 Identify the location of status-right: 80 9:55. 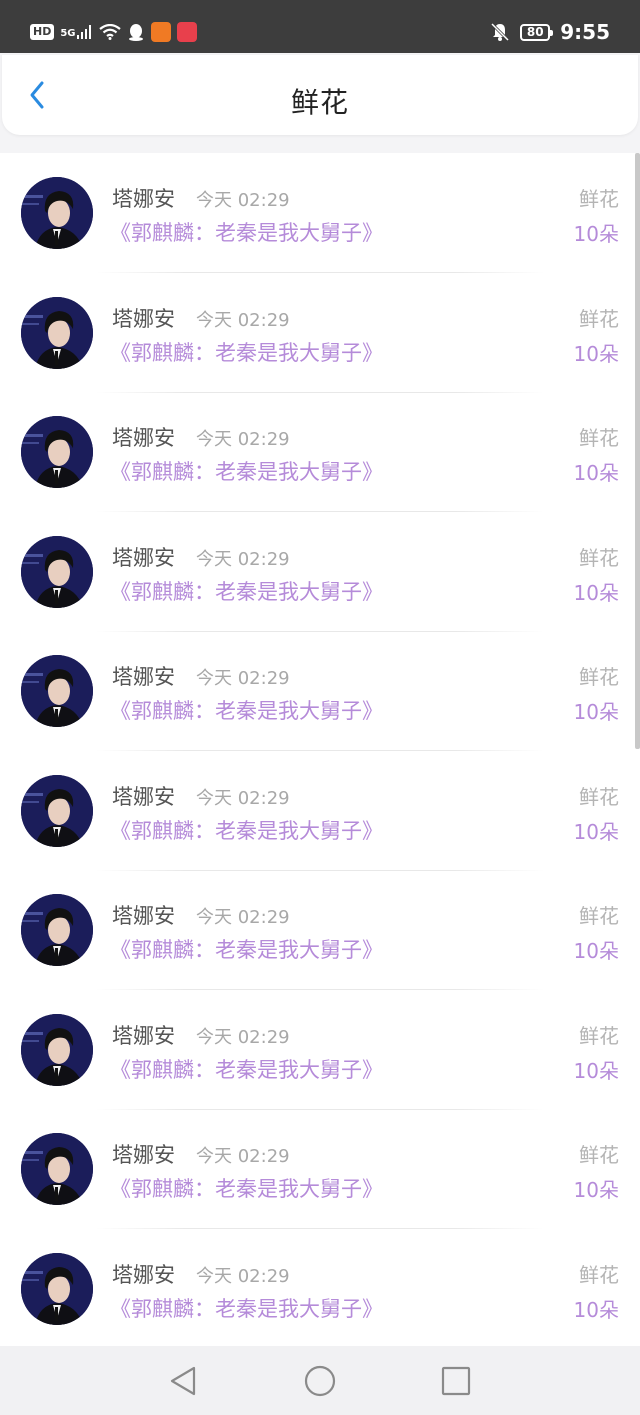
(550, 32).